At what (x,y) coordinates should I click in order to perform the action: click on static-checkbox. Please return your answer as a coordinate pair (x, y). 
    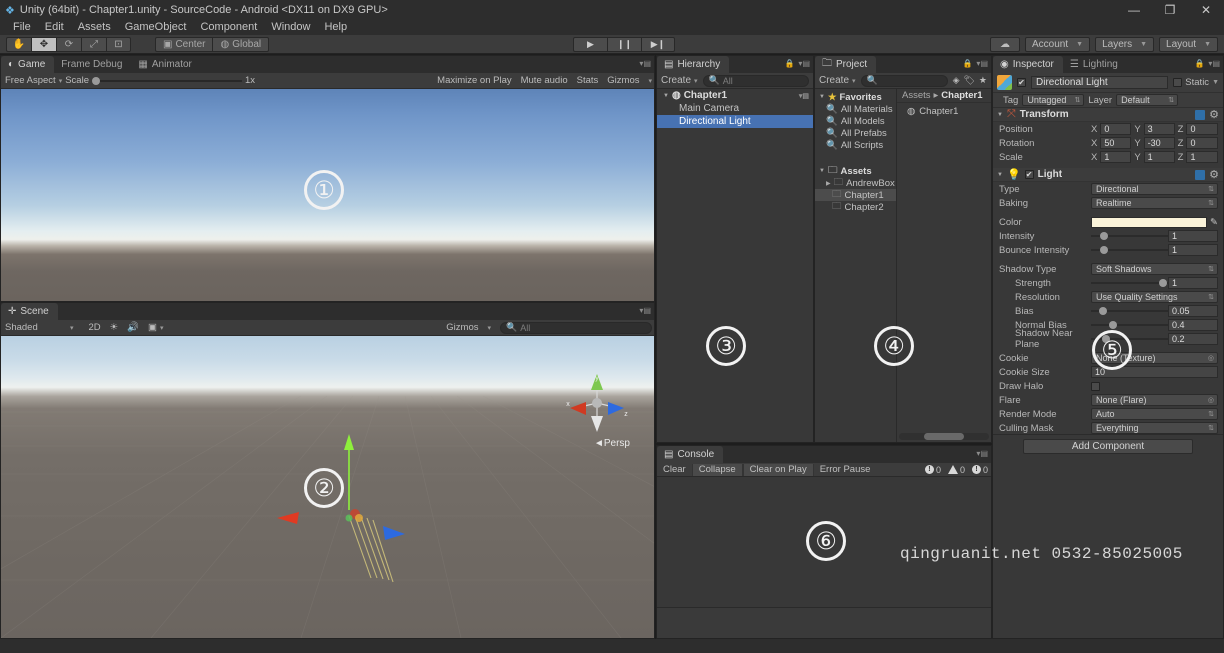
    Looking at the image, I should click on (1178, 82).